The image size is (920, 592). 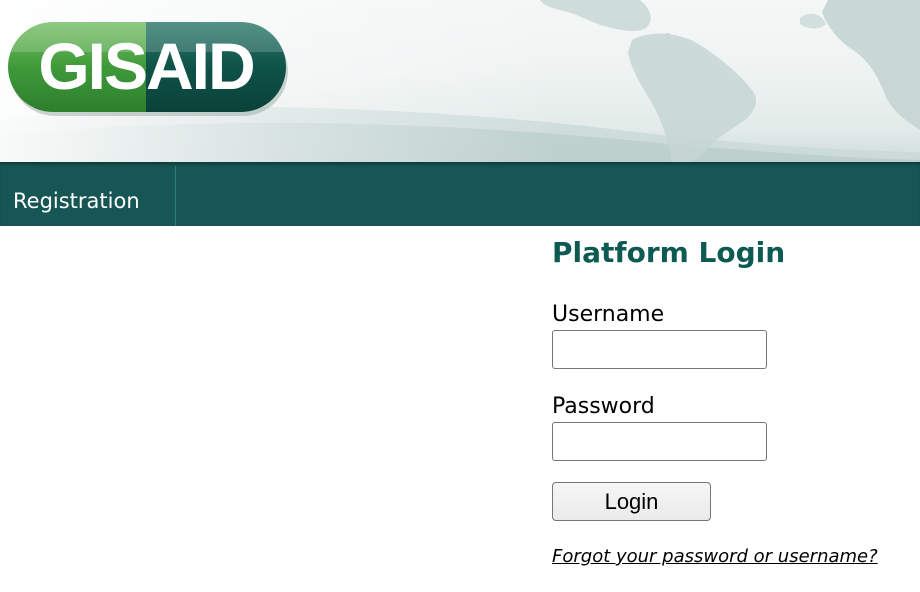 What do you see at coordinates (88, 196) in the screenshot?
I see `nav-item-registration: Registration` at bounding box center [88, 196].